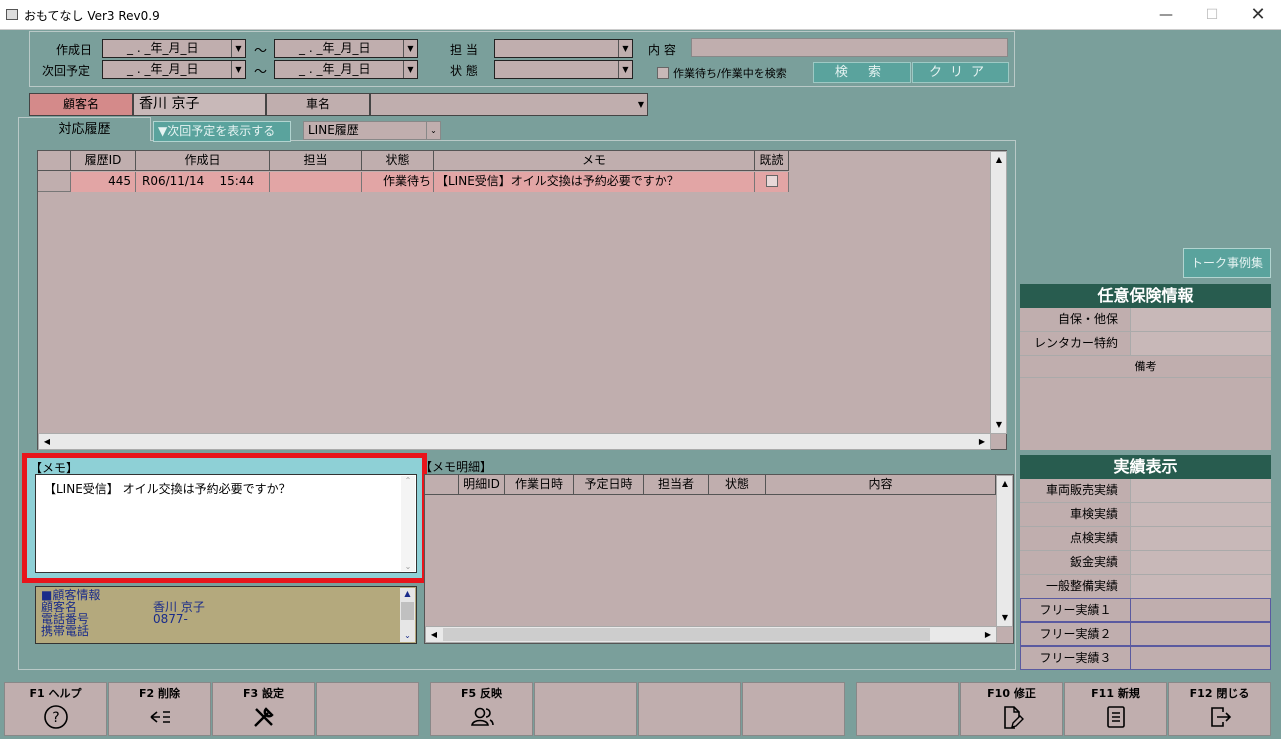  I want to click on maximize-button: ☐, so click(1212, 15).